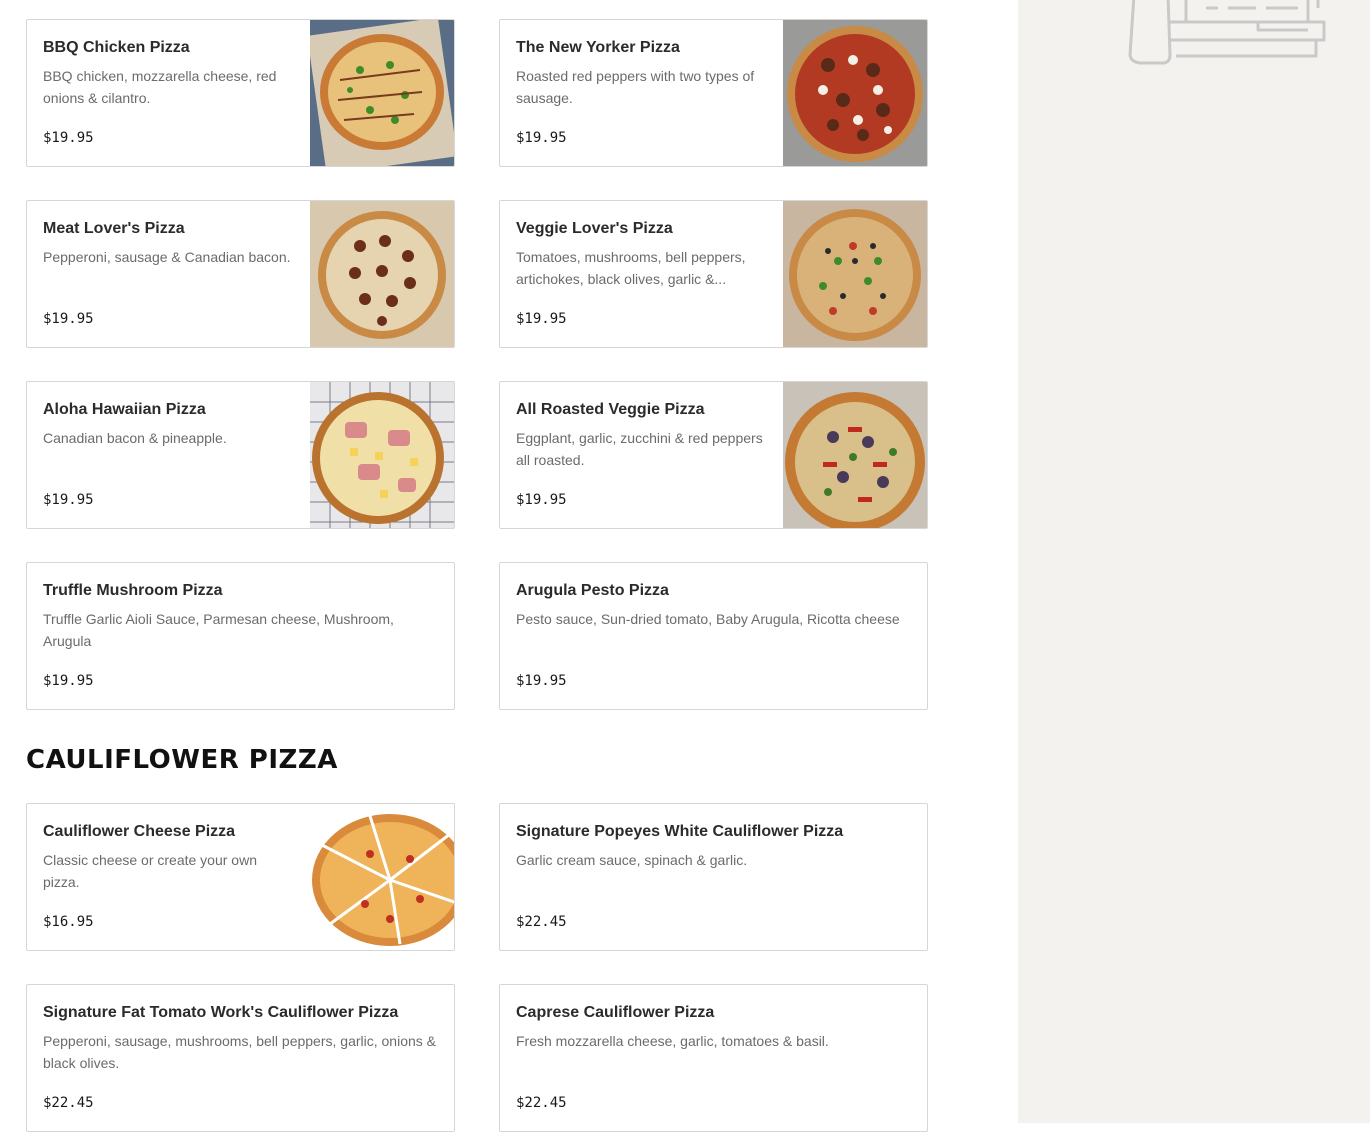 The height and width of the screenshot is (1132, 1370). I want to click on item-name: Meat Lover's Pizza, so click(114, 228).